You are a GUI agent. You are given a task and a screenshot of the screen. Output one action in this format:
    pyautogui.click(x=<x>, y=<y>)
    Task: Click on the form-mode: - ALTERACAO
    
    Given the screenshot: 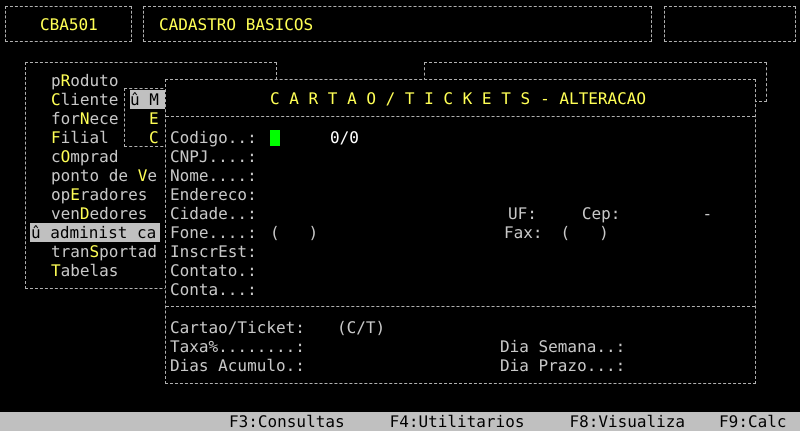 What is the action you would take?
    pyautogui.click(x=593, y=98)
    